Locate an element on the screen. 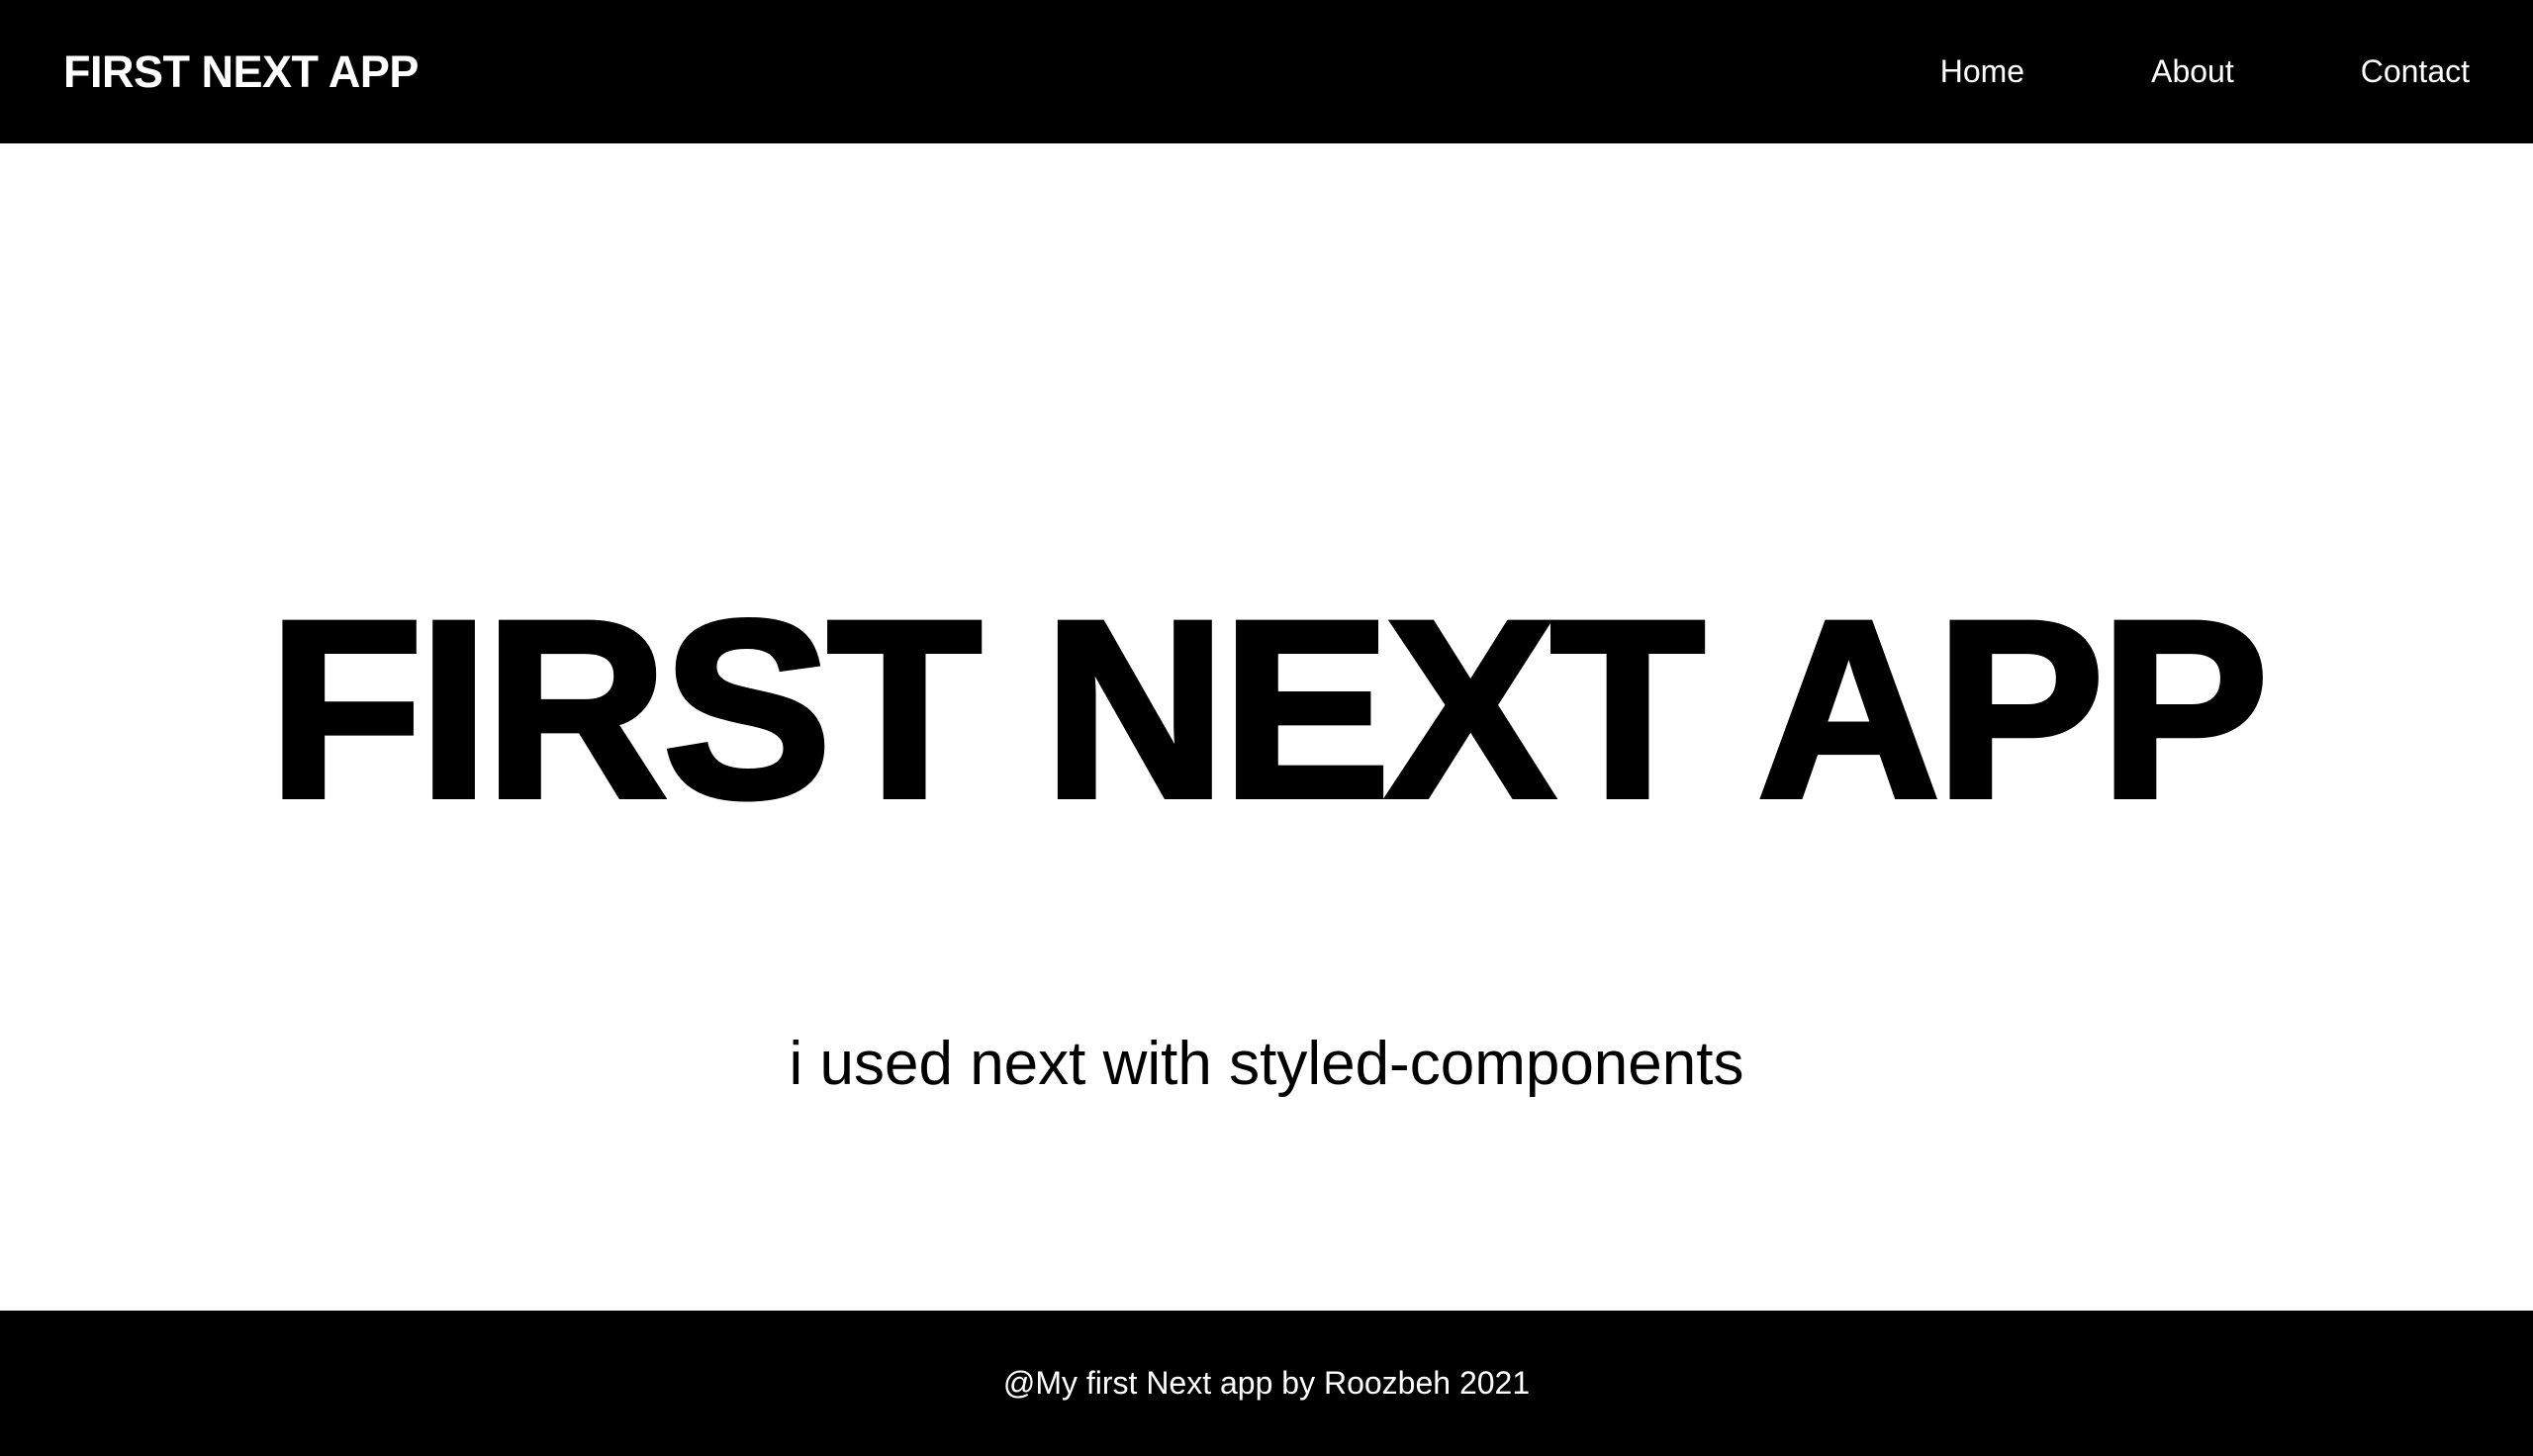 This screenshot has height=1456, width=2533. nav-link-contact: Contact is located at coordinates (2416, 71).